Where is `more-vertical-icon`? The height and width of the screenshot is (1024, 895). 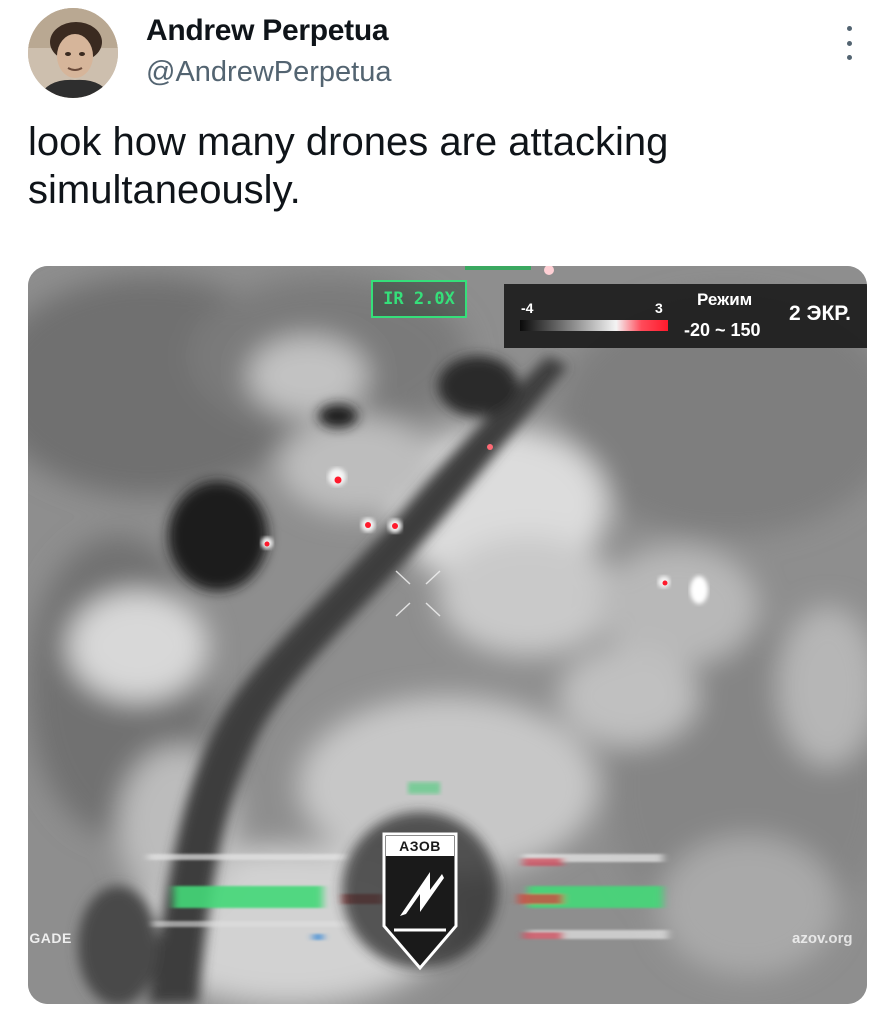 more-vertical-icon is located at coordinates (849, 43).